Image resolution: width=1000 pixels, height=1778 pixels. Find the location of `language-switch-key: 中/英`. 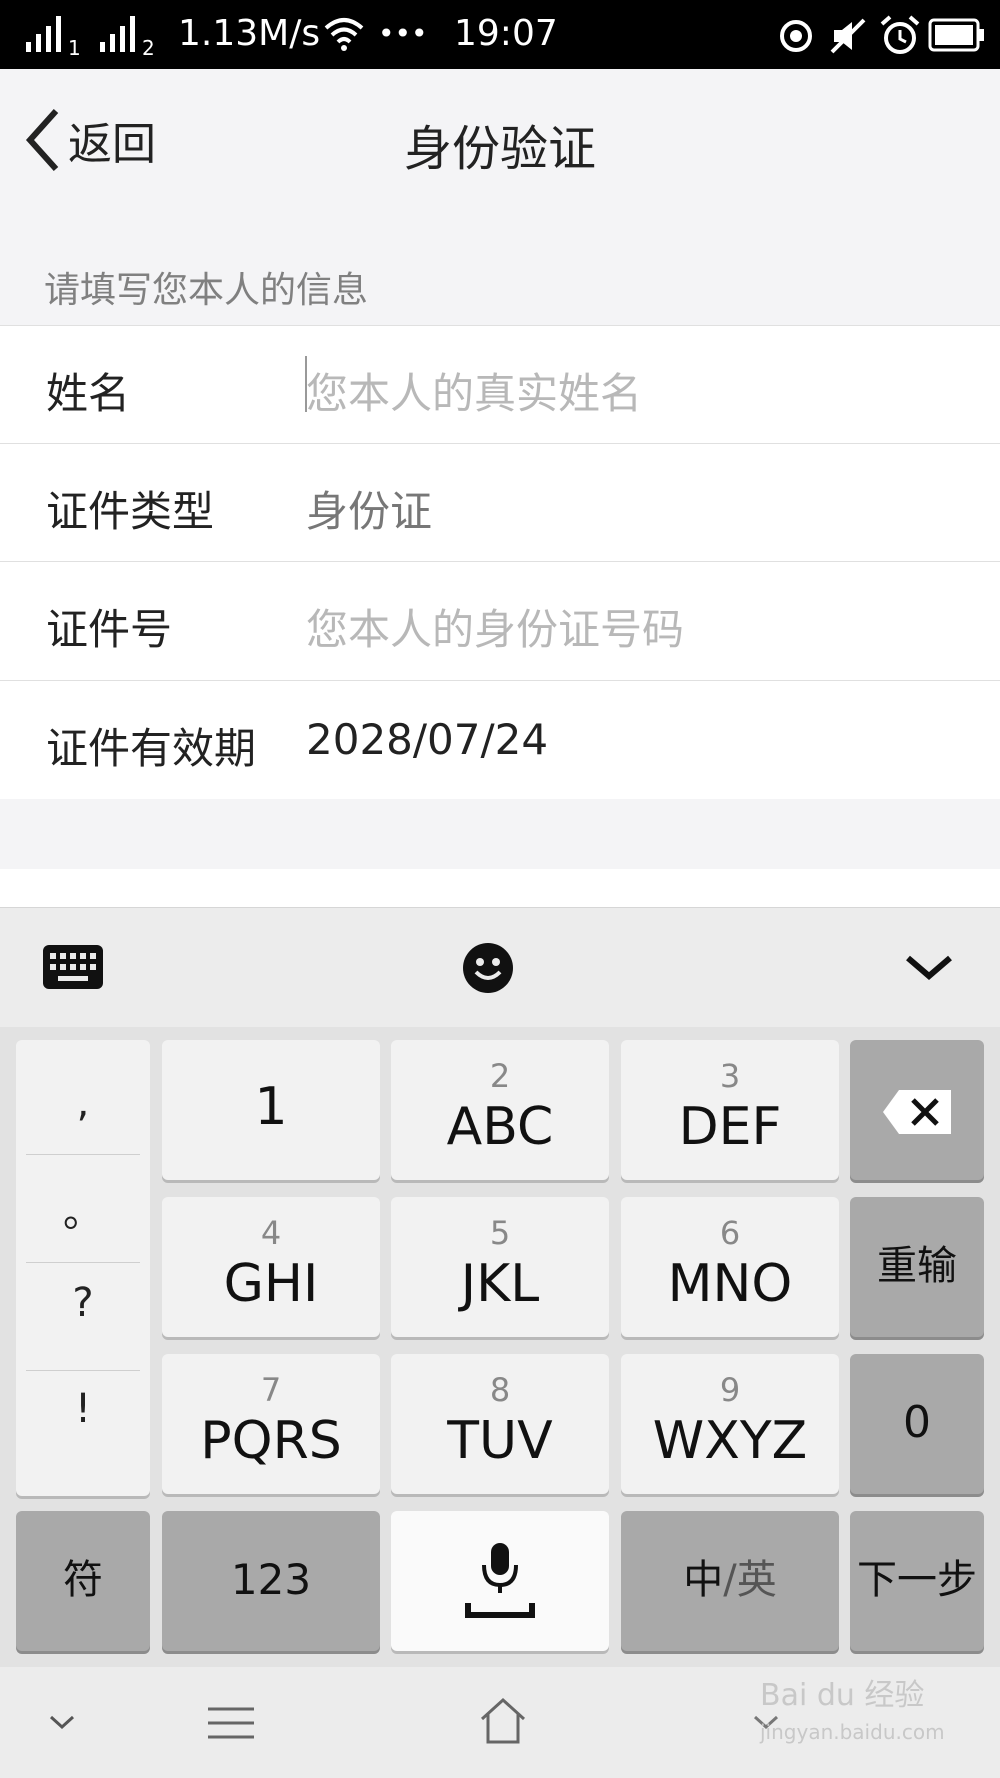

language-switch-key: 中/英 is located at coordinates (730, 1581).